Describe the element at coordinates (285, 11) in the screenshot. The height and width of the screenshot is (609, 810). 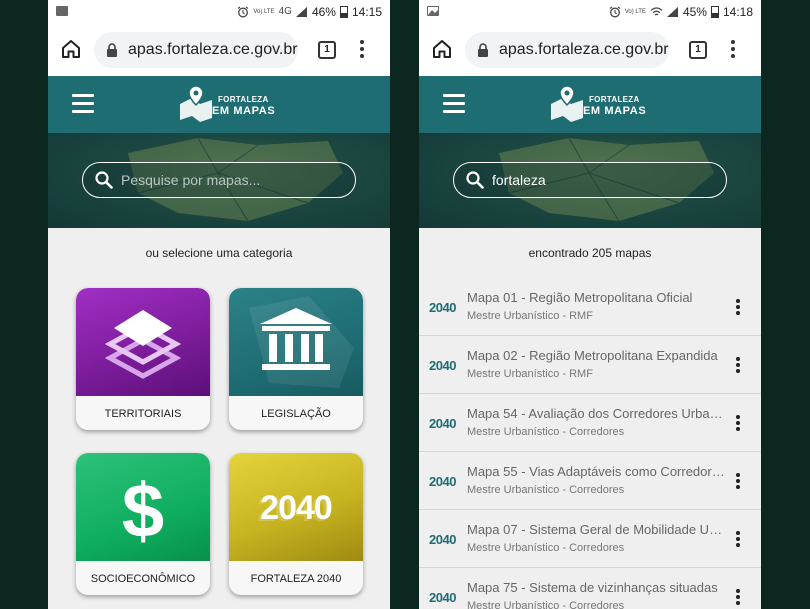
I see `network-type: 4G` at that location.